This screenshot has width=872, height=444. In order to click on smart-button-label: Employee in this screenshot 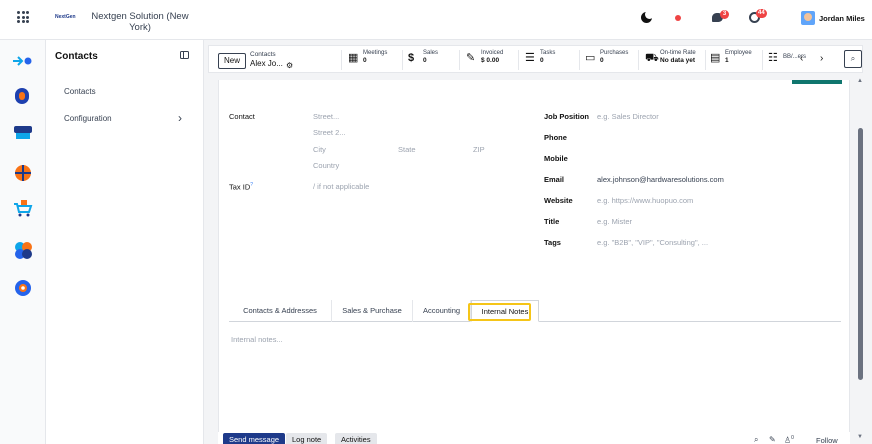, I will do `click(738, 53)`.